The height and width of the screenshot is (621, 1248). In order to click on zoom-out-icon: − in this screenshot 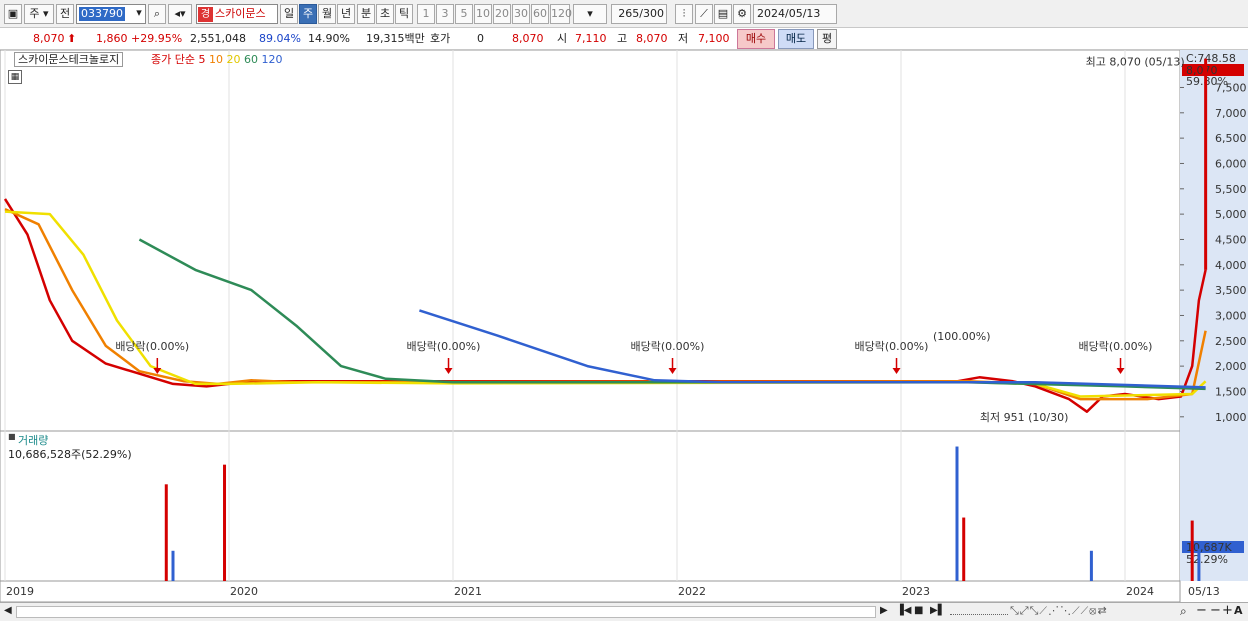, I will do `click(1201, 610)`.